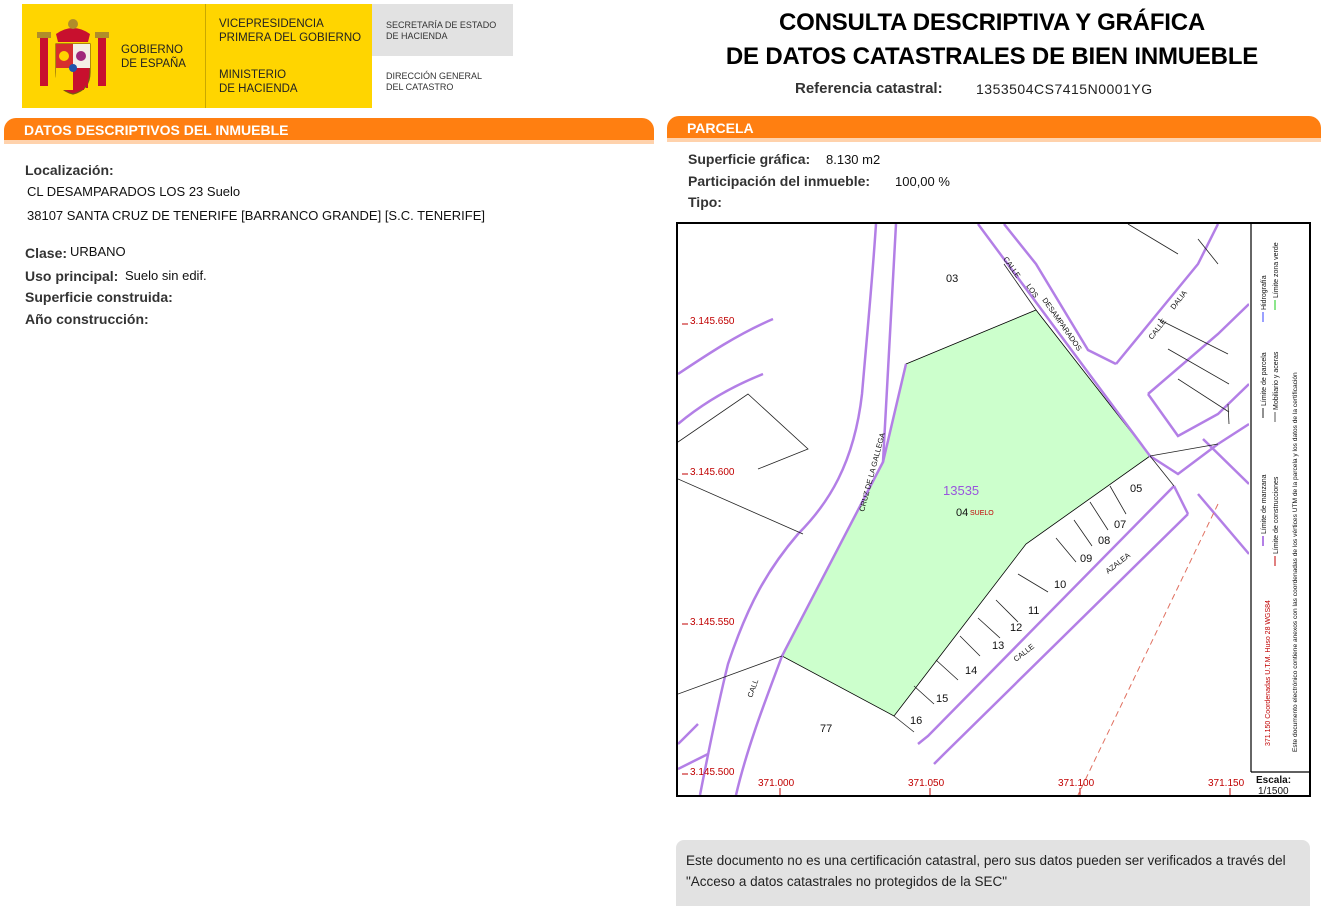 This screenshot has width=1325, height=906. I want to click on clase-label: Clase:, so click(46, 253).